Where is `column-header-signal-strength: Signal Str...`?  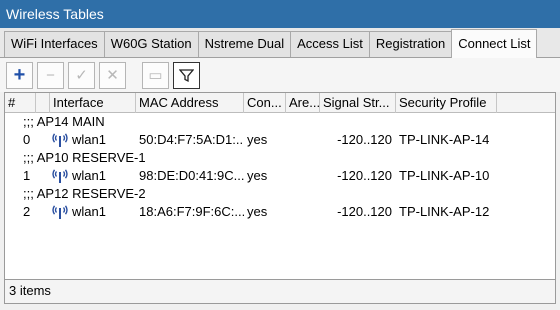 column-header-signal-strength: Signal Str... is located at coordinates (358, 103).